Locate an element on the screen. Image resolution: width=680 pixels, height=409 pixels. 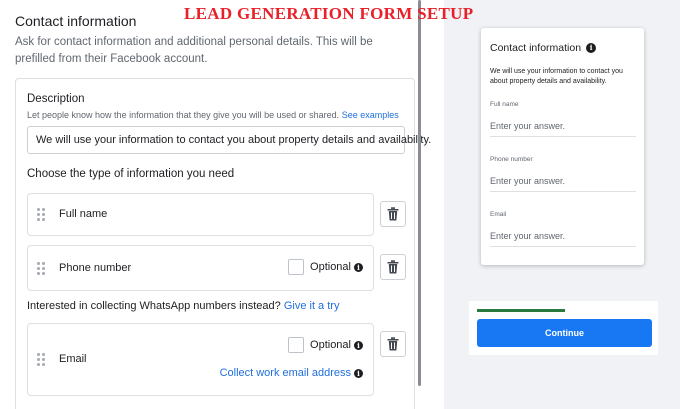
collect-work-email-link: Collect work email address i is located at coordinates (291, 373).